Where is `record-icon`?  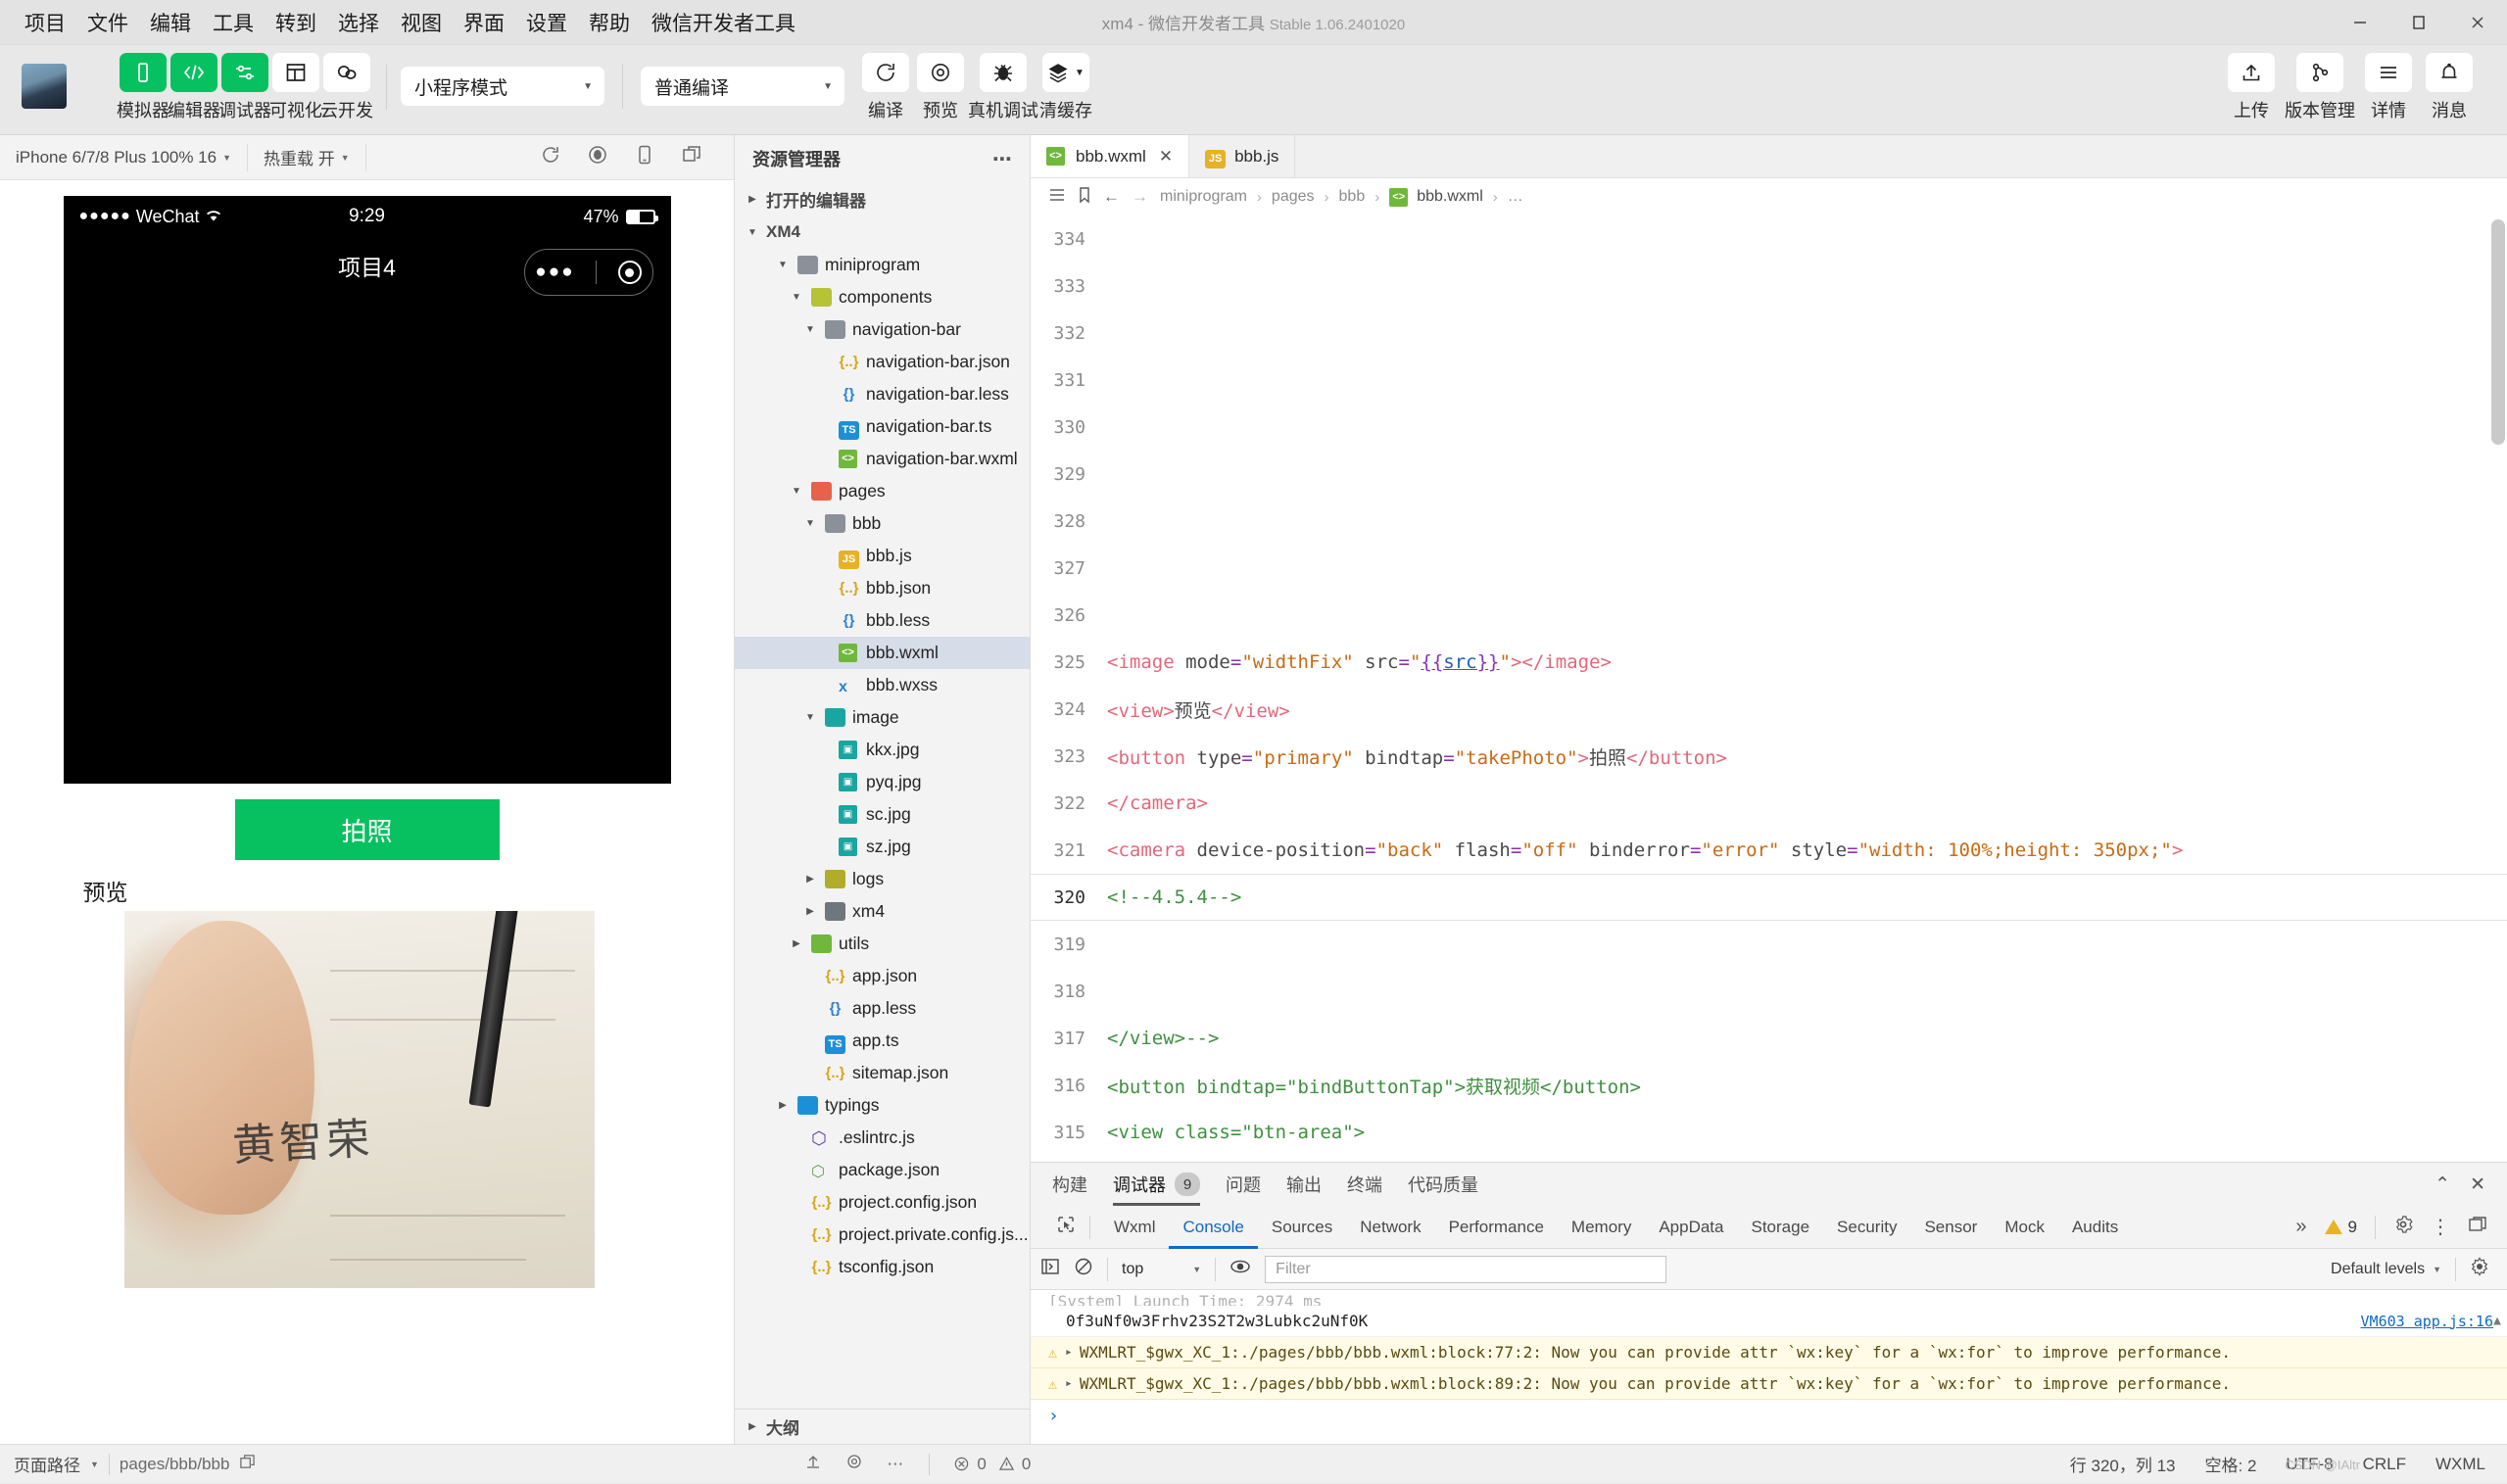
record-icon is located at coordinates (597, 157).